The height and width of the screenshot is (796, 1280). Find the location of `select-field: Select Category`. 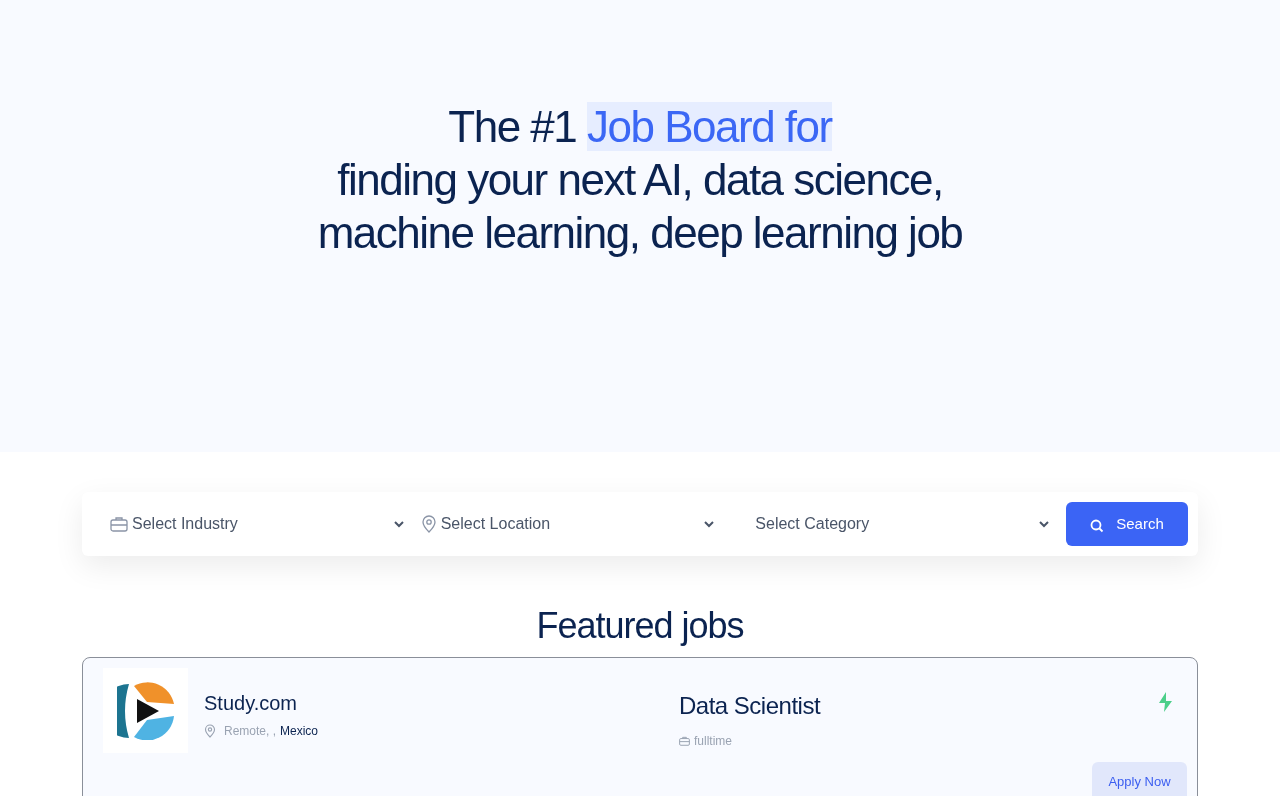

select-field: Select Category is located at coordinates (890, 524).